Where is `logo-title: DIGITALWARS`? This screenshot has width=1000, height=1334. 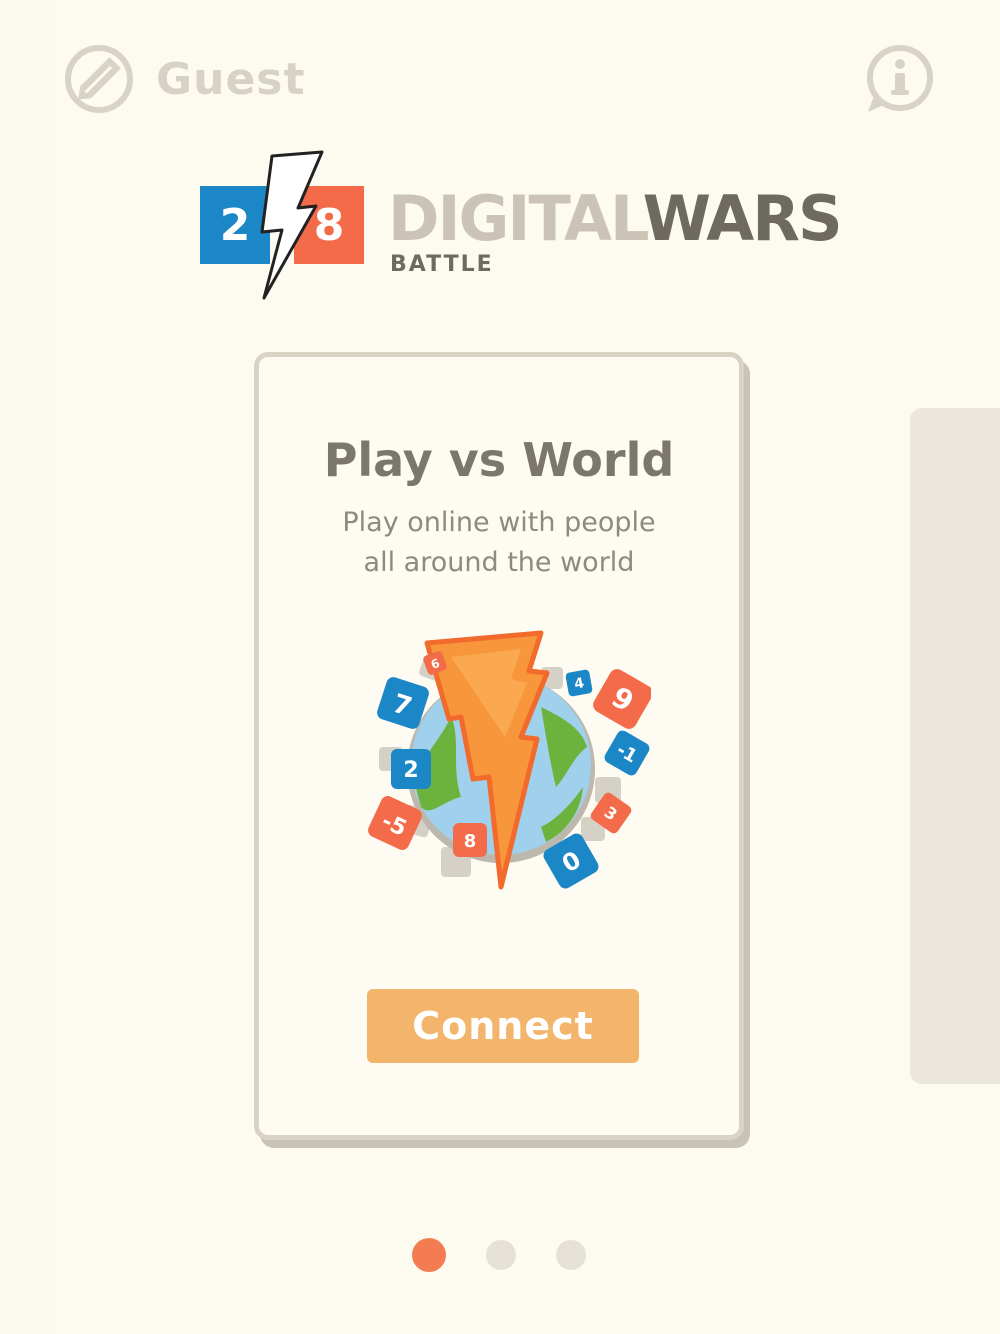
logo-title: DIGITALWARS is located at coordinates (615, 219).